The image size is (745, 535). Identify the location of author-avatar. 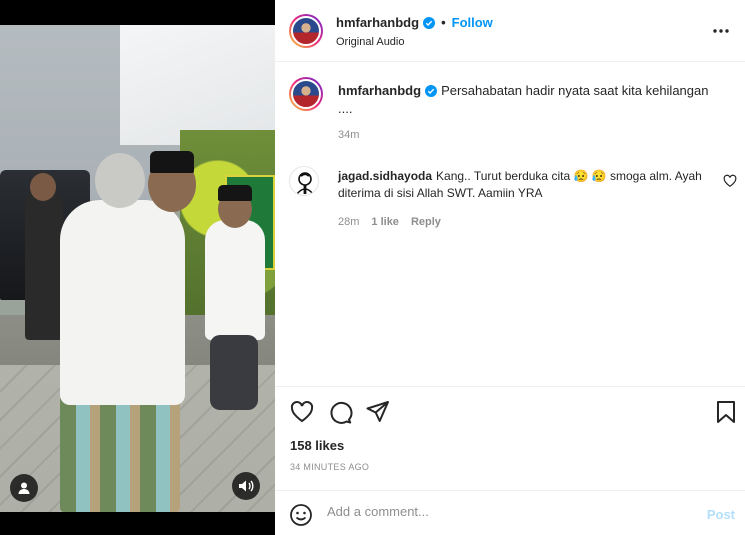
(306, 31).